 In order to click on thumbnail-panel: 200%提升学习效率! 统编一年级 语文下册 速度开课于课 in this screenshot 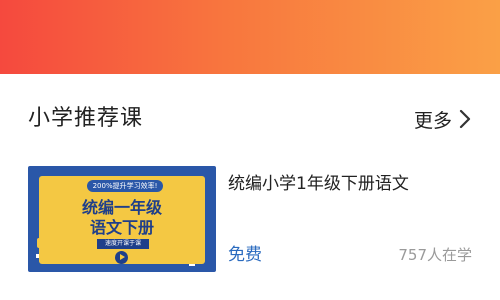, I will do `click(122, 220)`.